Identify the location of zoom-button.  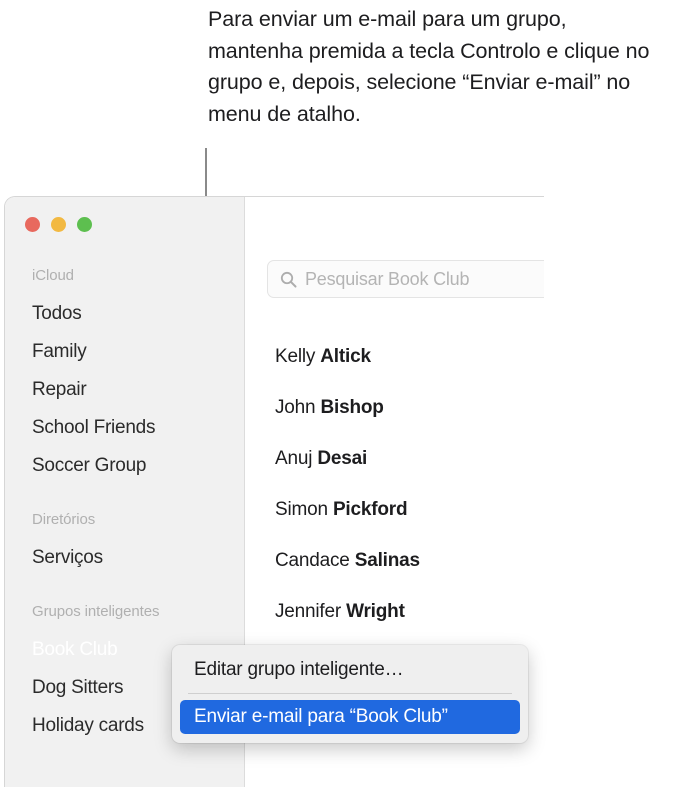
(84, 224).